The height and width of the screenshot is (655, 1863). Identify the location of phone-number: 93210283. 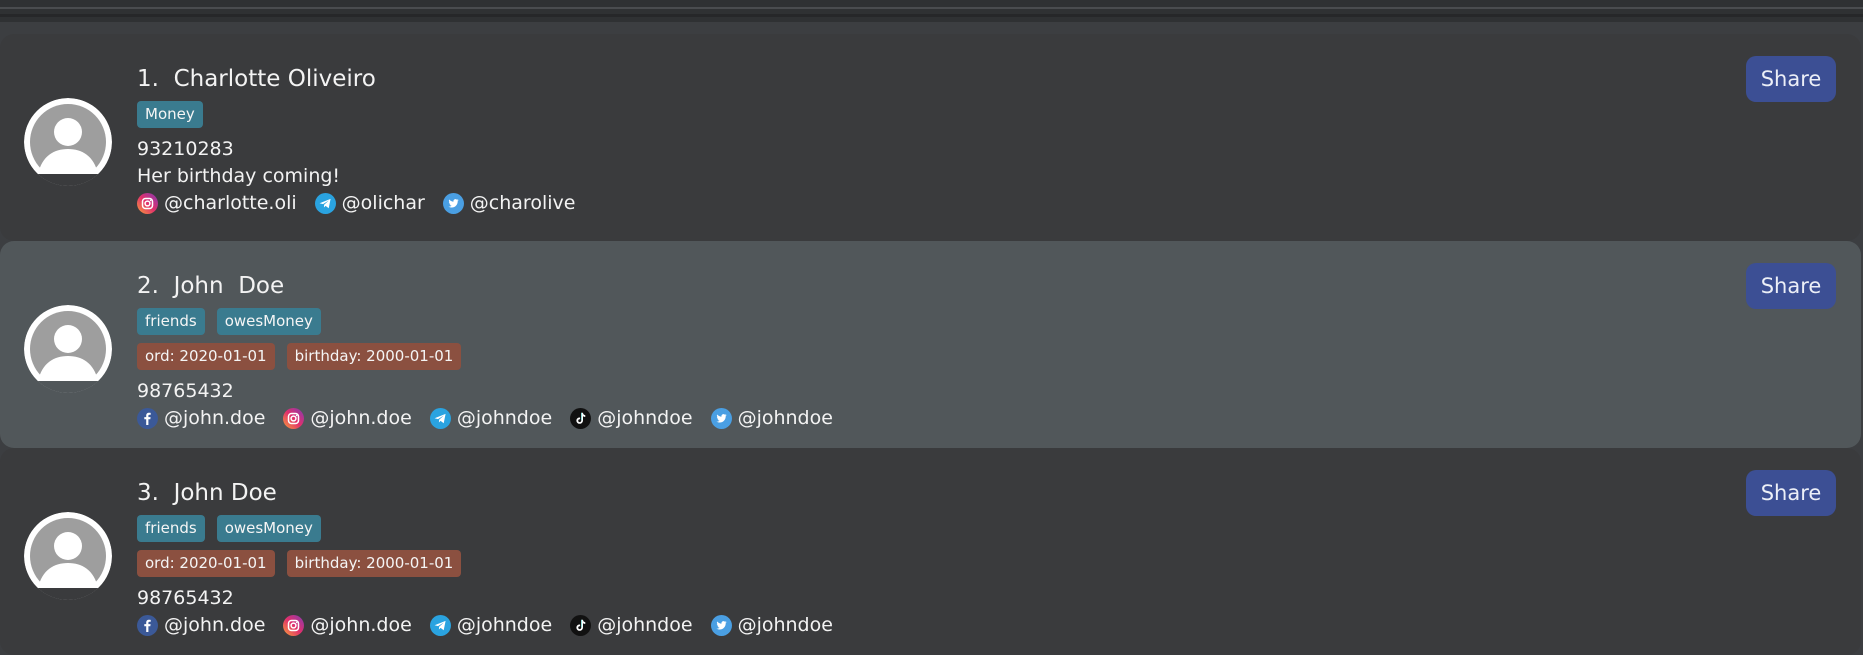
(185, 149).